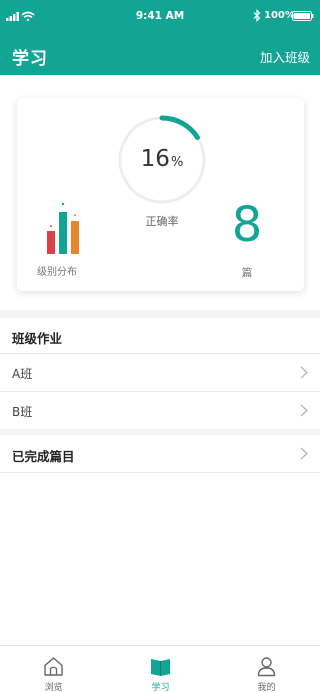 This screenshot has height=692, width=320. What do you see at coordinates (22, 412) in the screenshot?
I see `class-b-label: B班` at bounding box center [22, 412].